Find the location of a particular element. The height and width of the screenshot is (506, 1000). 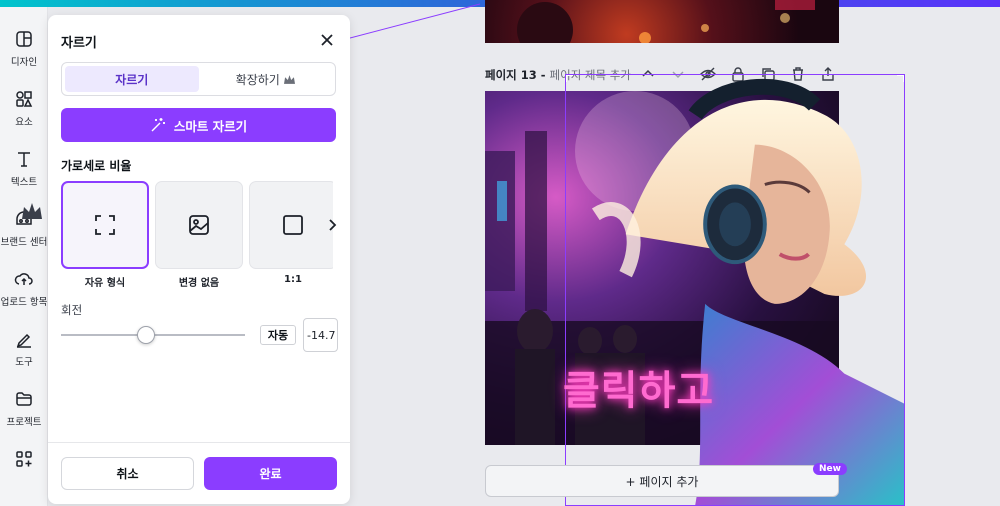

tab-label: 자르기 is located at coordinates (132, 79).